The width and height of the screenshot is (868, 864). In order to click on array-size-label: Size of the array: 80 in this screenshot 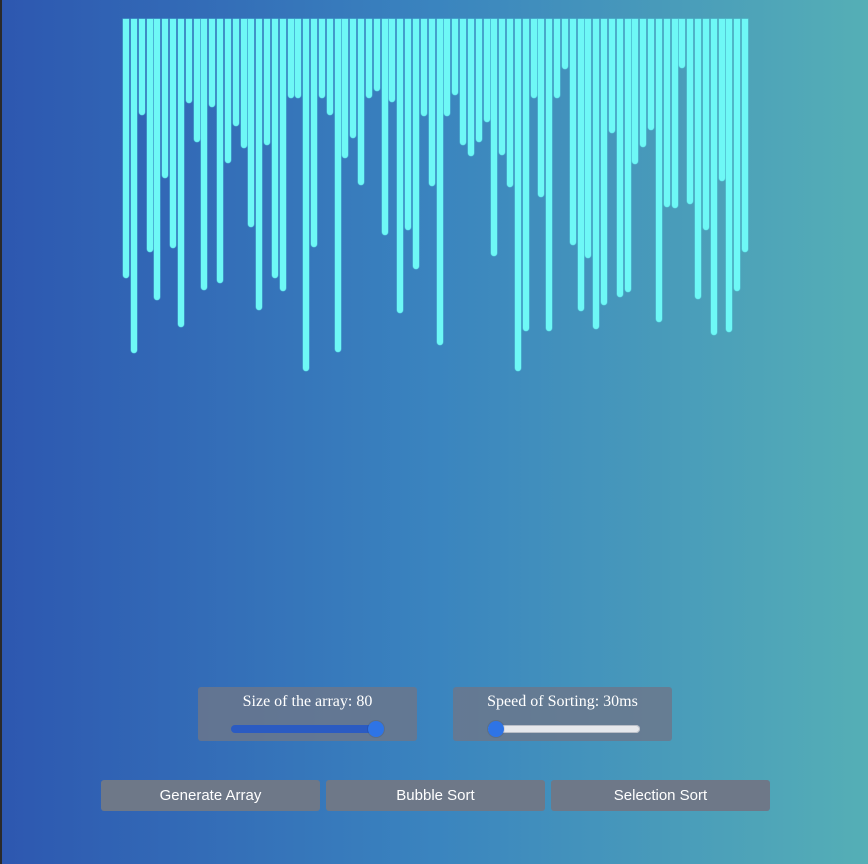, I will do `click(307, 702)`.